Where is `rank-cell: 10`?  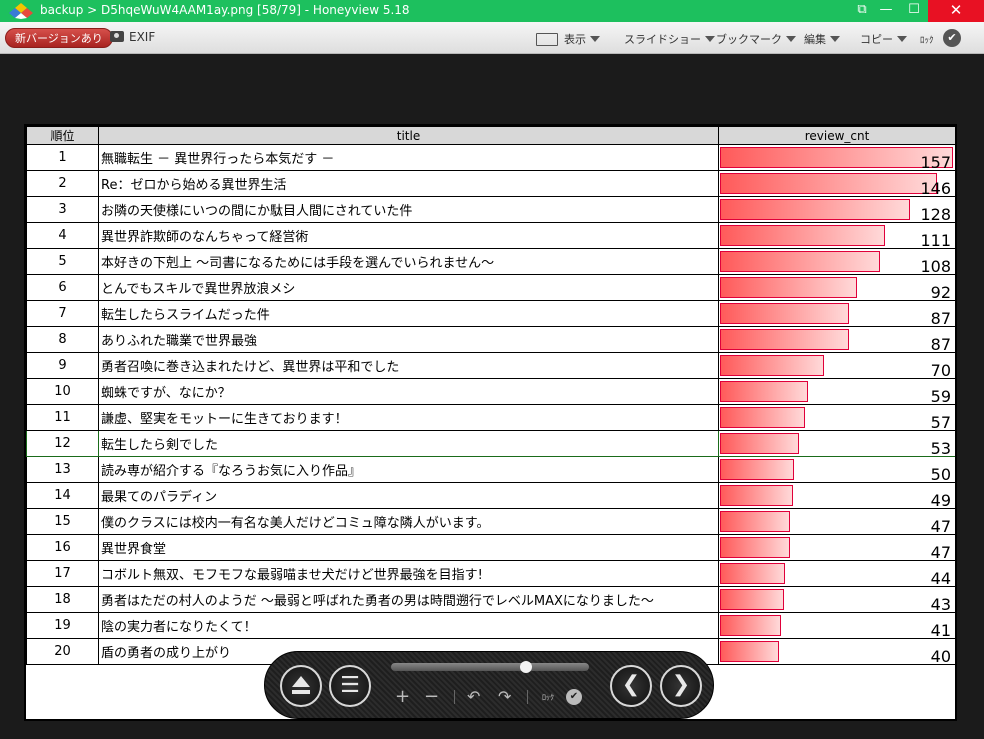
rank-cell: 10 is located at coordinates (62, 391).